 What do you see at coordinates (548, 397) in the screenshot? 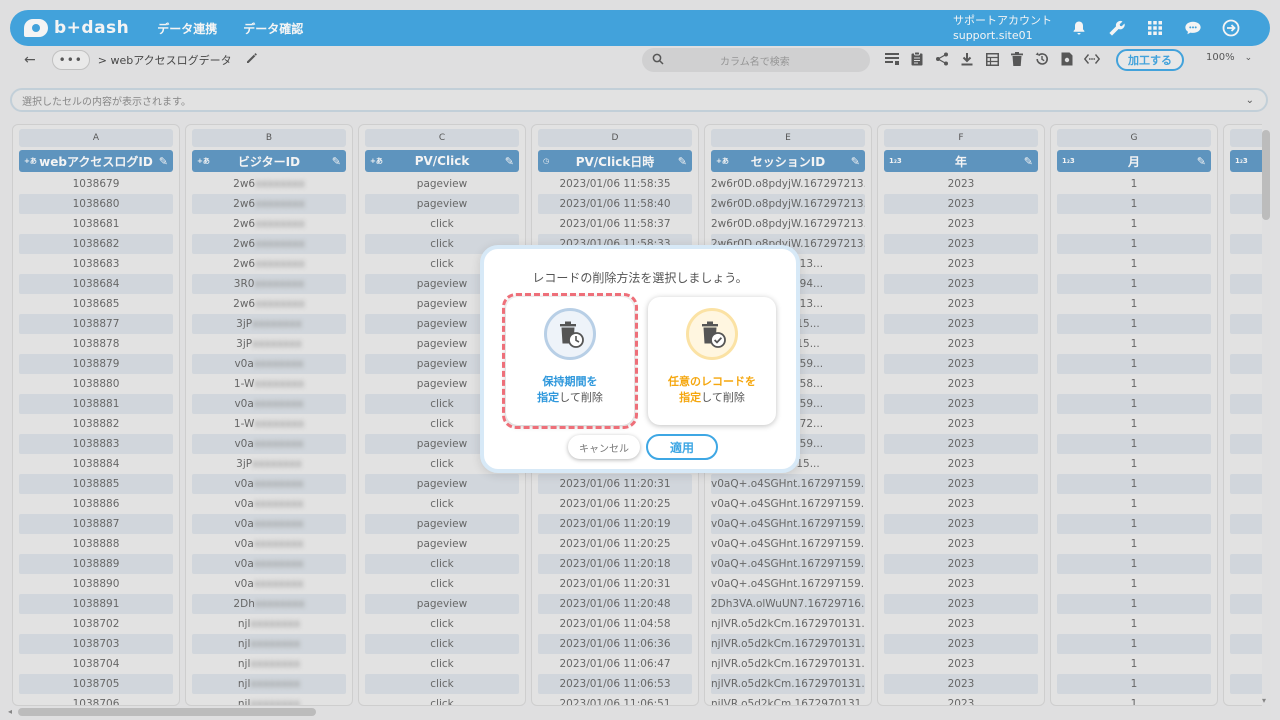
I see `option-retention-accent: 指定` at bounding box center [548, 397].